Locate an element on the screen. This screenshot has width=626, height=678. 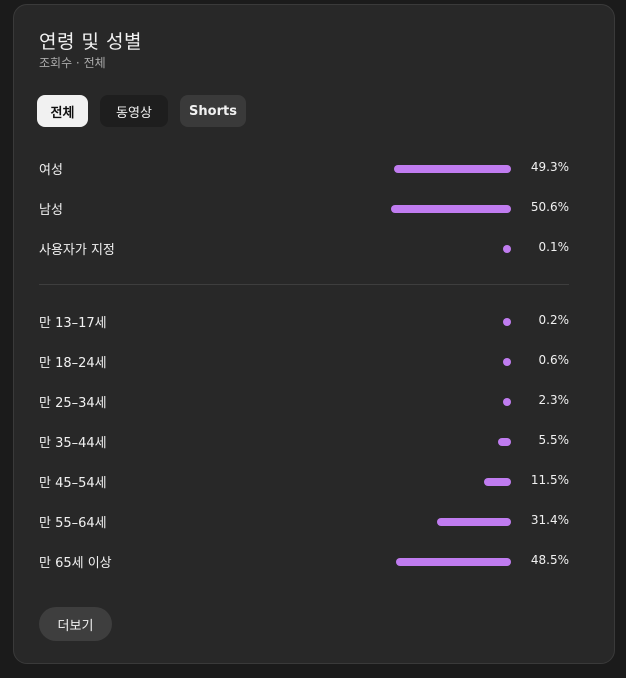
age-percent: 11.5% is located at coordinates (549, 480).